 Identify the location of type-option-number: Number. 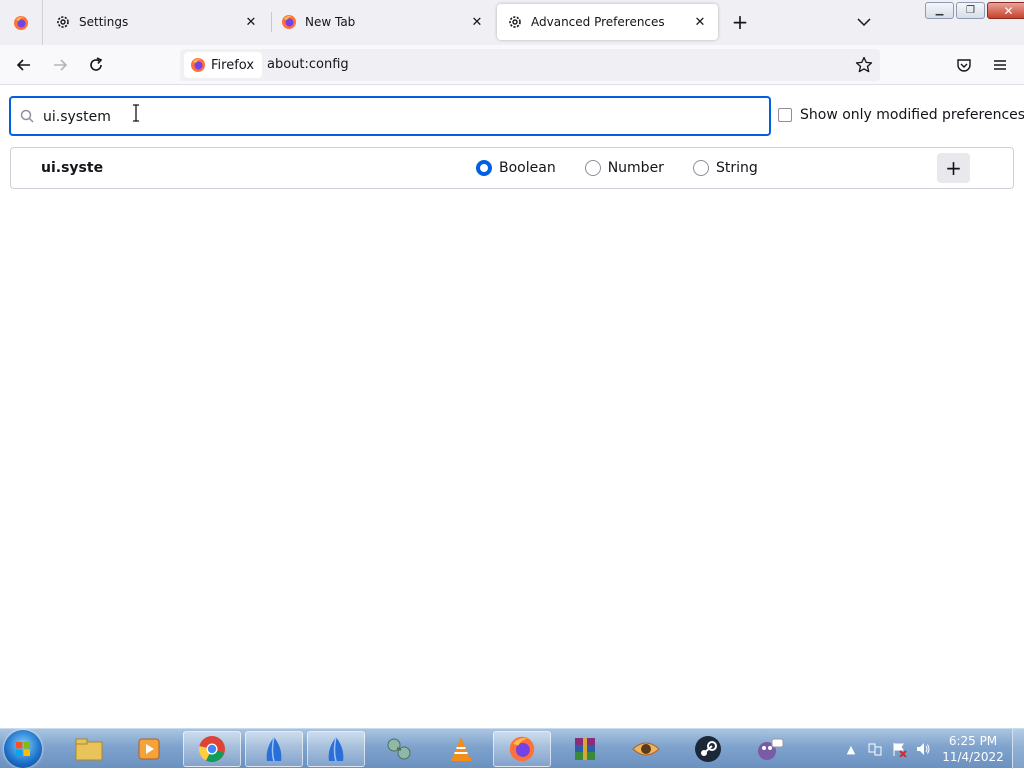
(624, 168).